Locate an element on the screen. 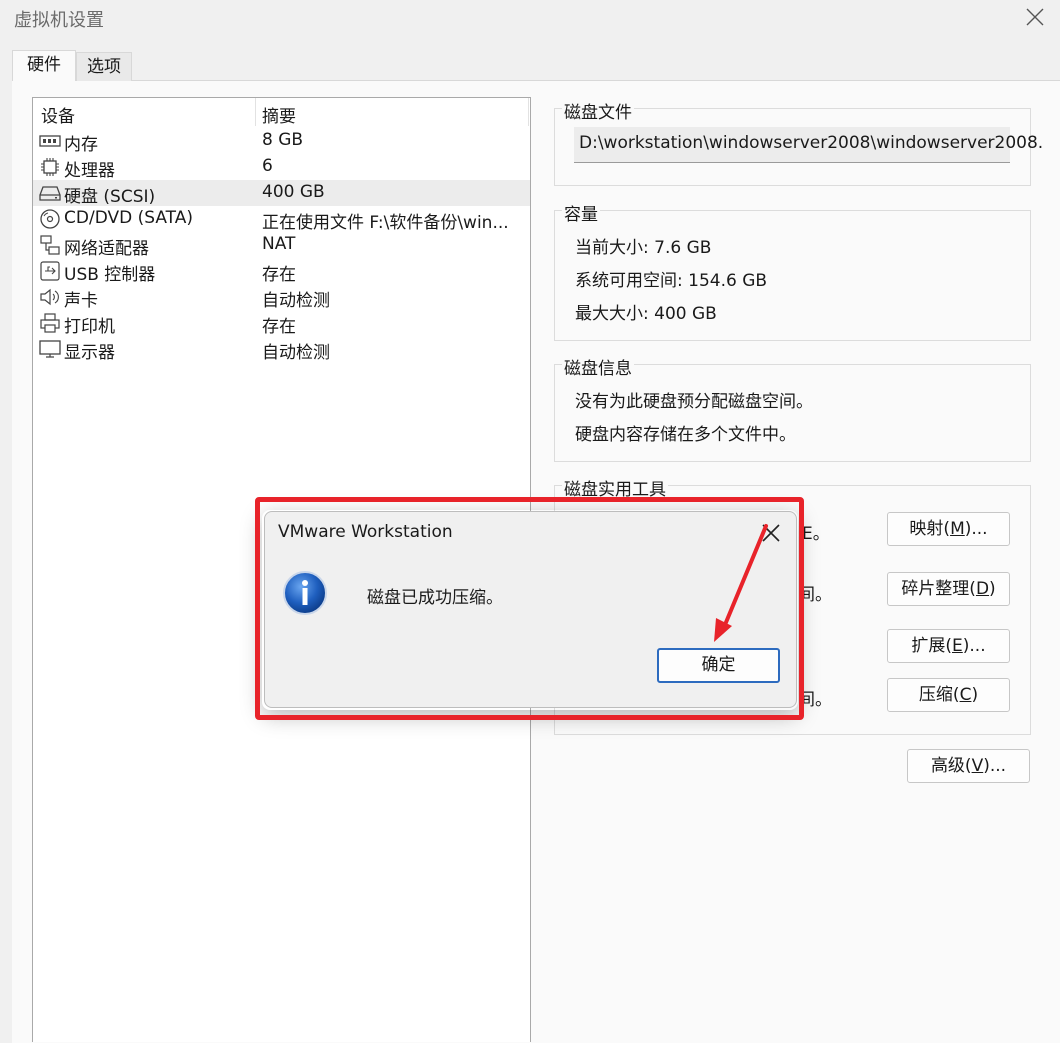 The width and height of the screenshot is (1060, 1043). max-size-row: 最大大小: 400 GB is located at coordinates (646, 311).